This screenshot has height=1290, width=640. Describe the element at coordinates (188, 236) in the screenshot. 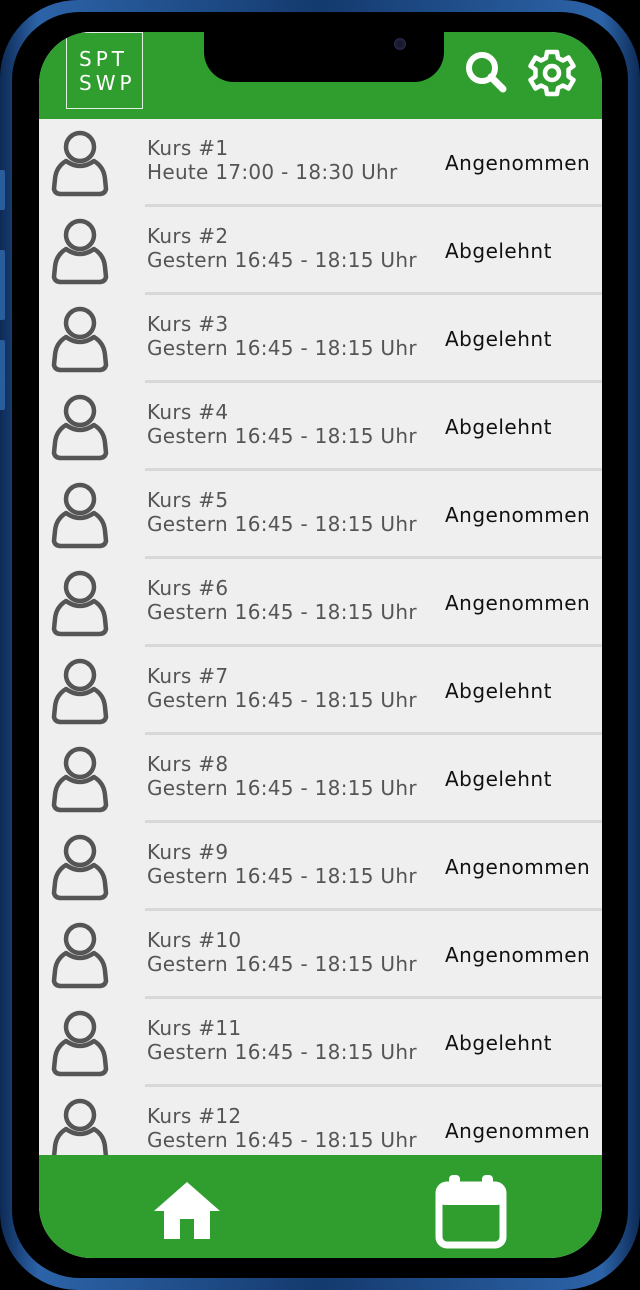

I see `course-title: Kurs #2` at that location.